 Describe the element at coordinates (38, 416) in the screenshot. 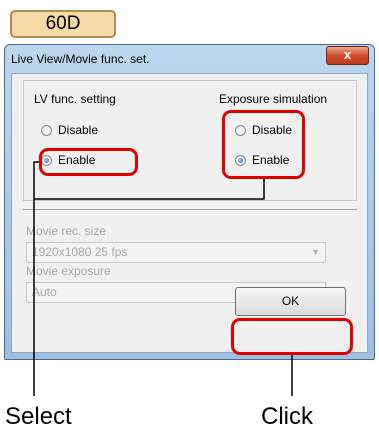

I see `select-caption: Select` at that location.